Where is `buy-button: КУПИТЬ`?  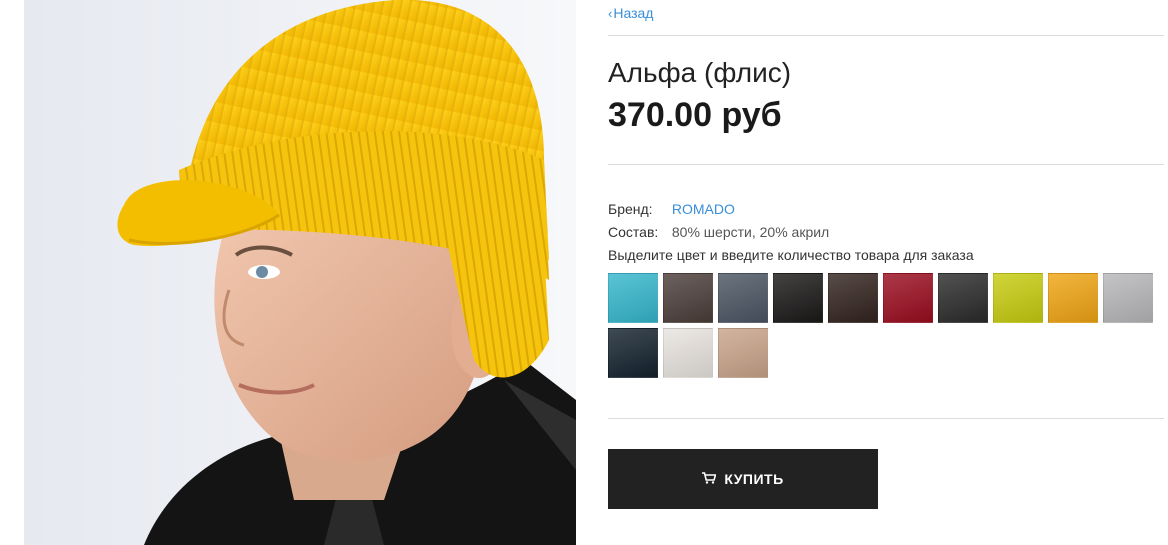 buy-button: КУПИТЬ is located at coordinates (743, 479).